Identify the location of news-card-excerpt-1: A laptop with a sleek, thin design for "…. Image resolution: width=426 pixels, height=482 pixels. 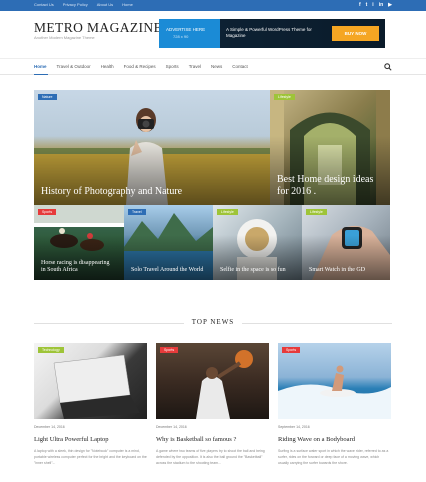
(90, 457).